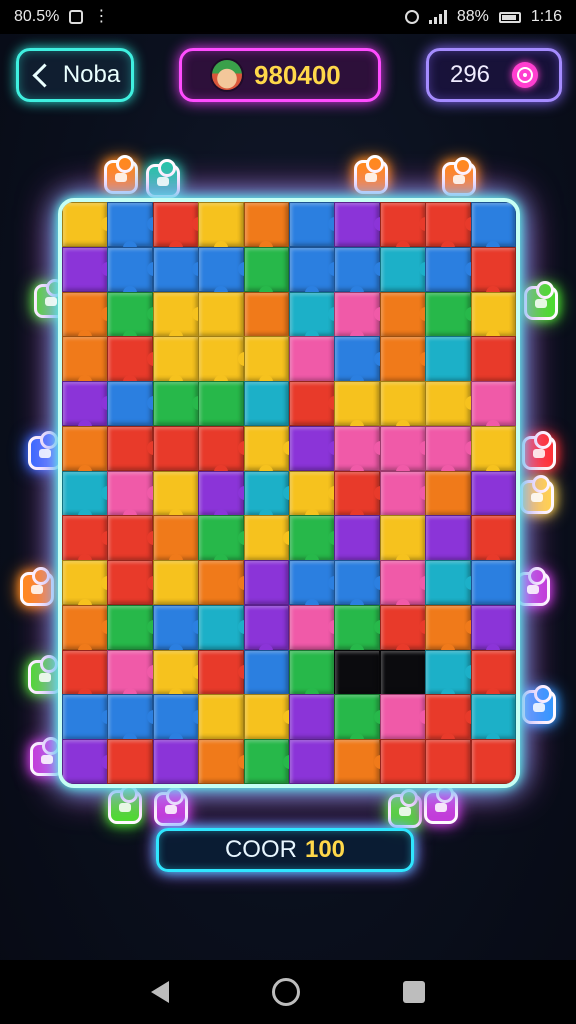 The image size is (576, 1024). Describe the element at coordinates (260, 849) in the screenshot. I see `bottom-label: COOR` at that location.